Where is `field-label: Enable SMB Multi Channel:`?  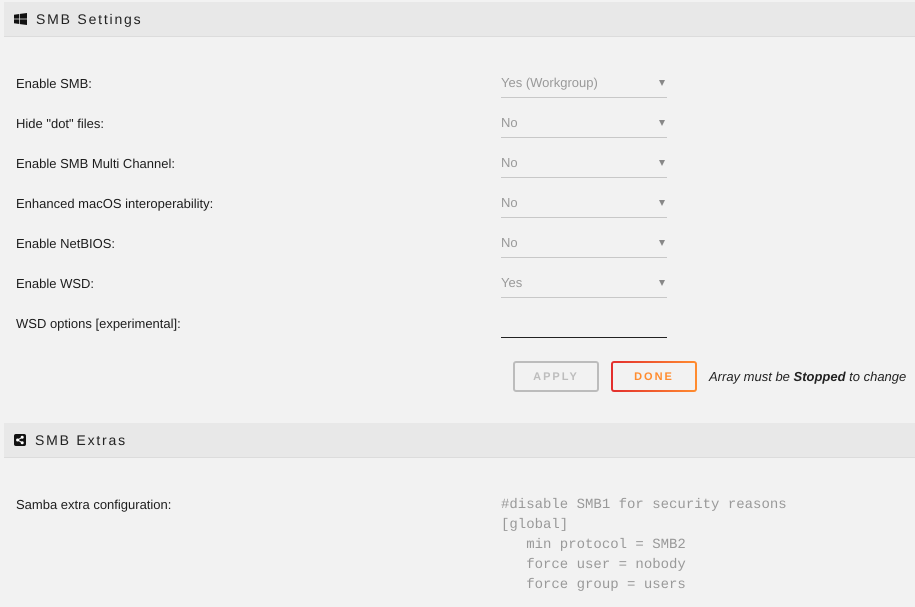
field-label: Enable SMB Multi Channel: is located at coordinates (95, 164).